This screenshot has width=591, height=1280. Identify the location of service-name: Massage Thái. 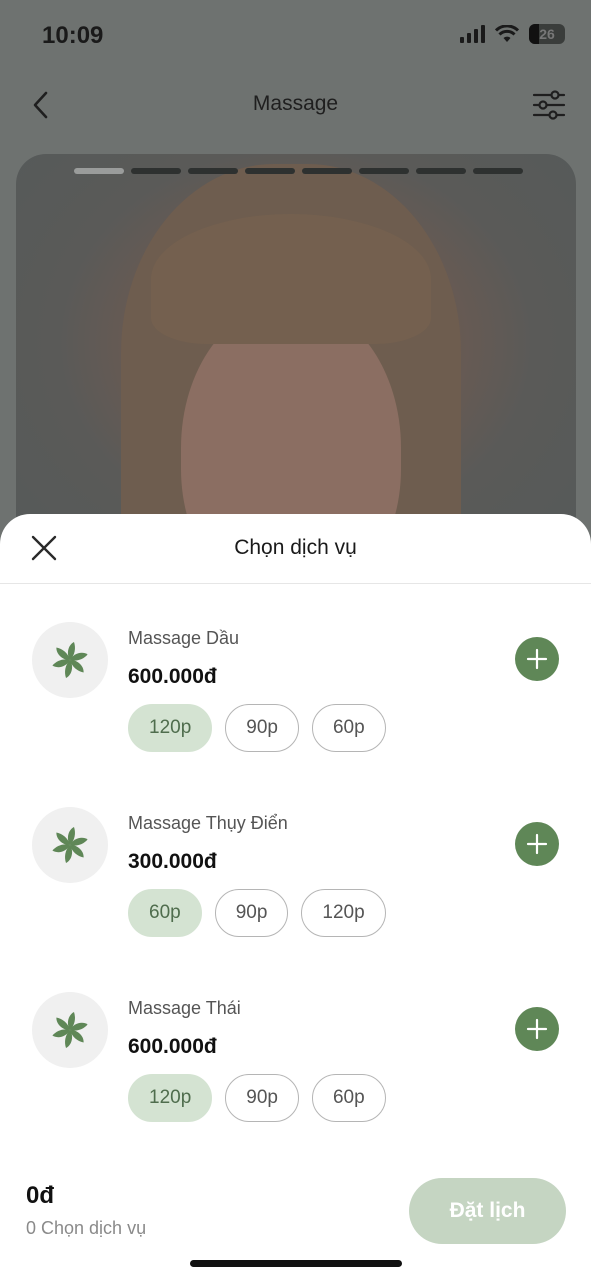
(184, 1008).